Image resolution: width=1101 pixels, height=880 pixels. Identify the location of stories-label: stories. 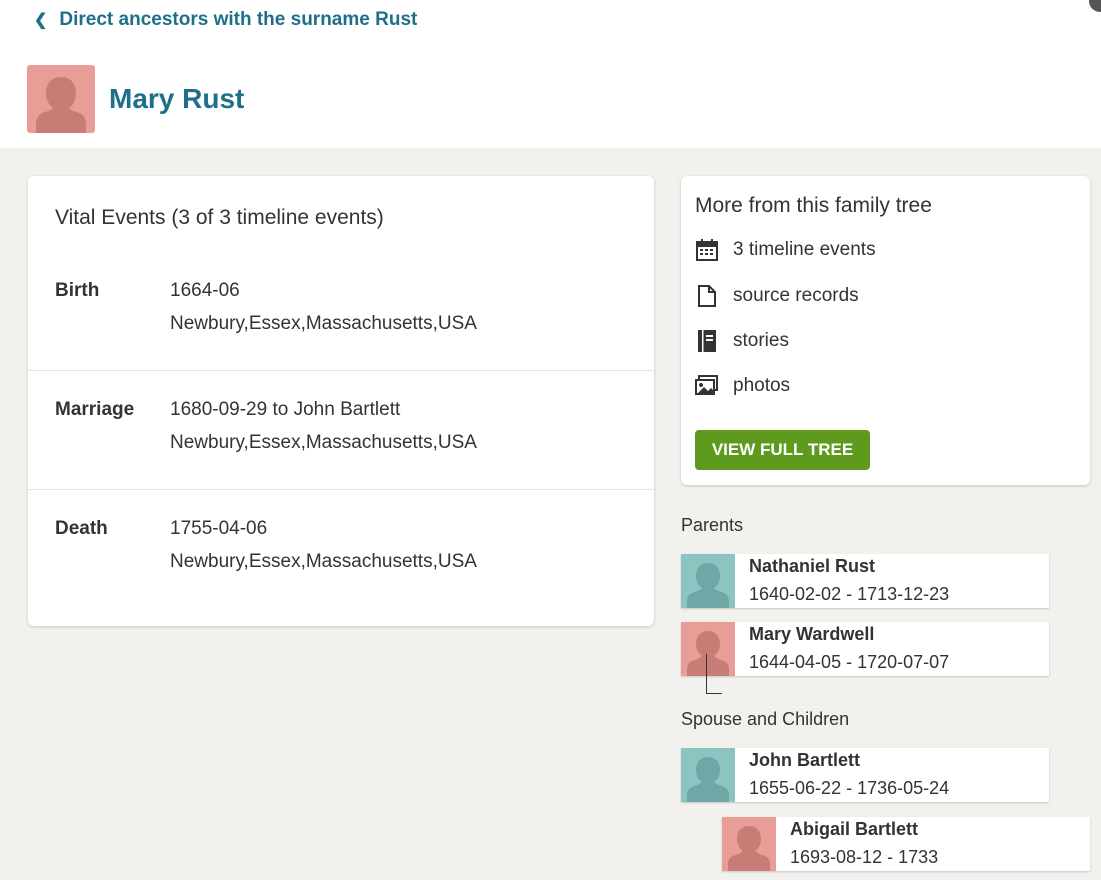
(761, 340).